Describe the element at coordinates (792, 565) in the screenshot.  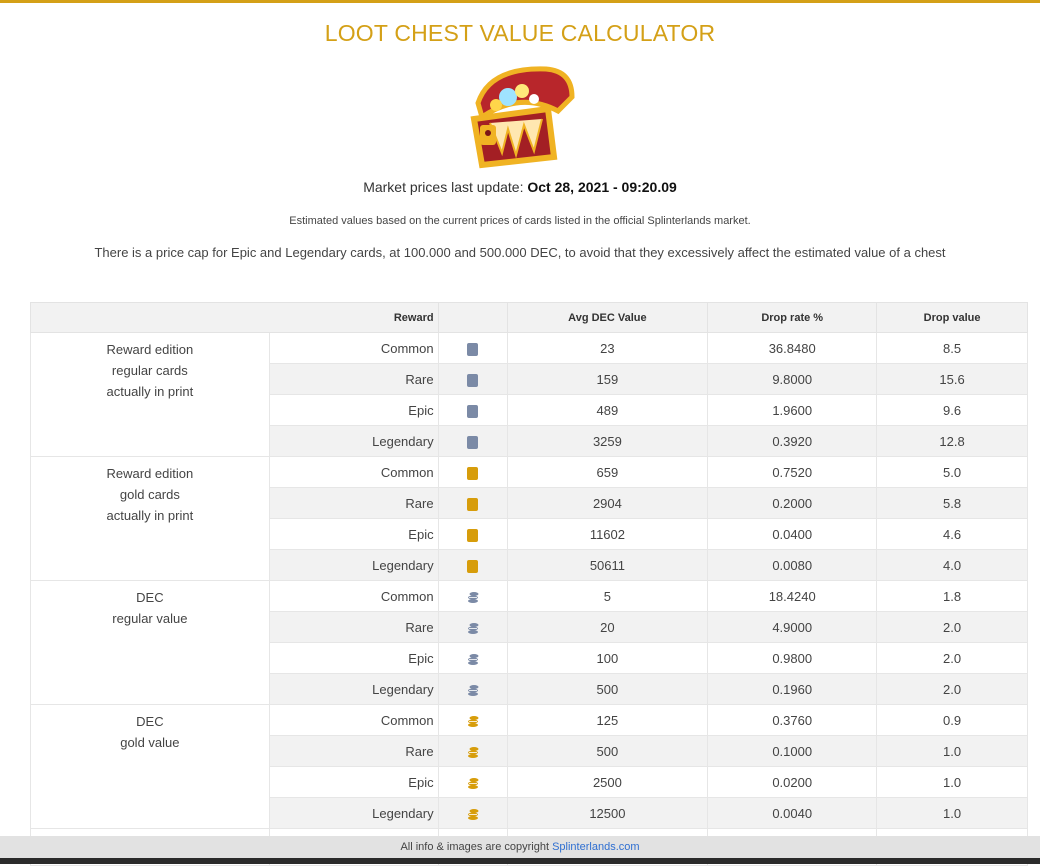
I see `drop-rate-cell: 0.0080` at that location.